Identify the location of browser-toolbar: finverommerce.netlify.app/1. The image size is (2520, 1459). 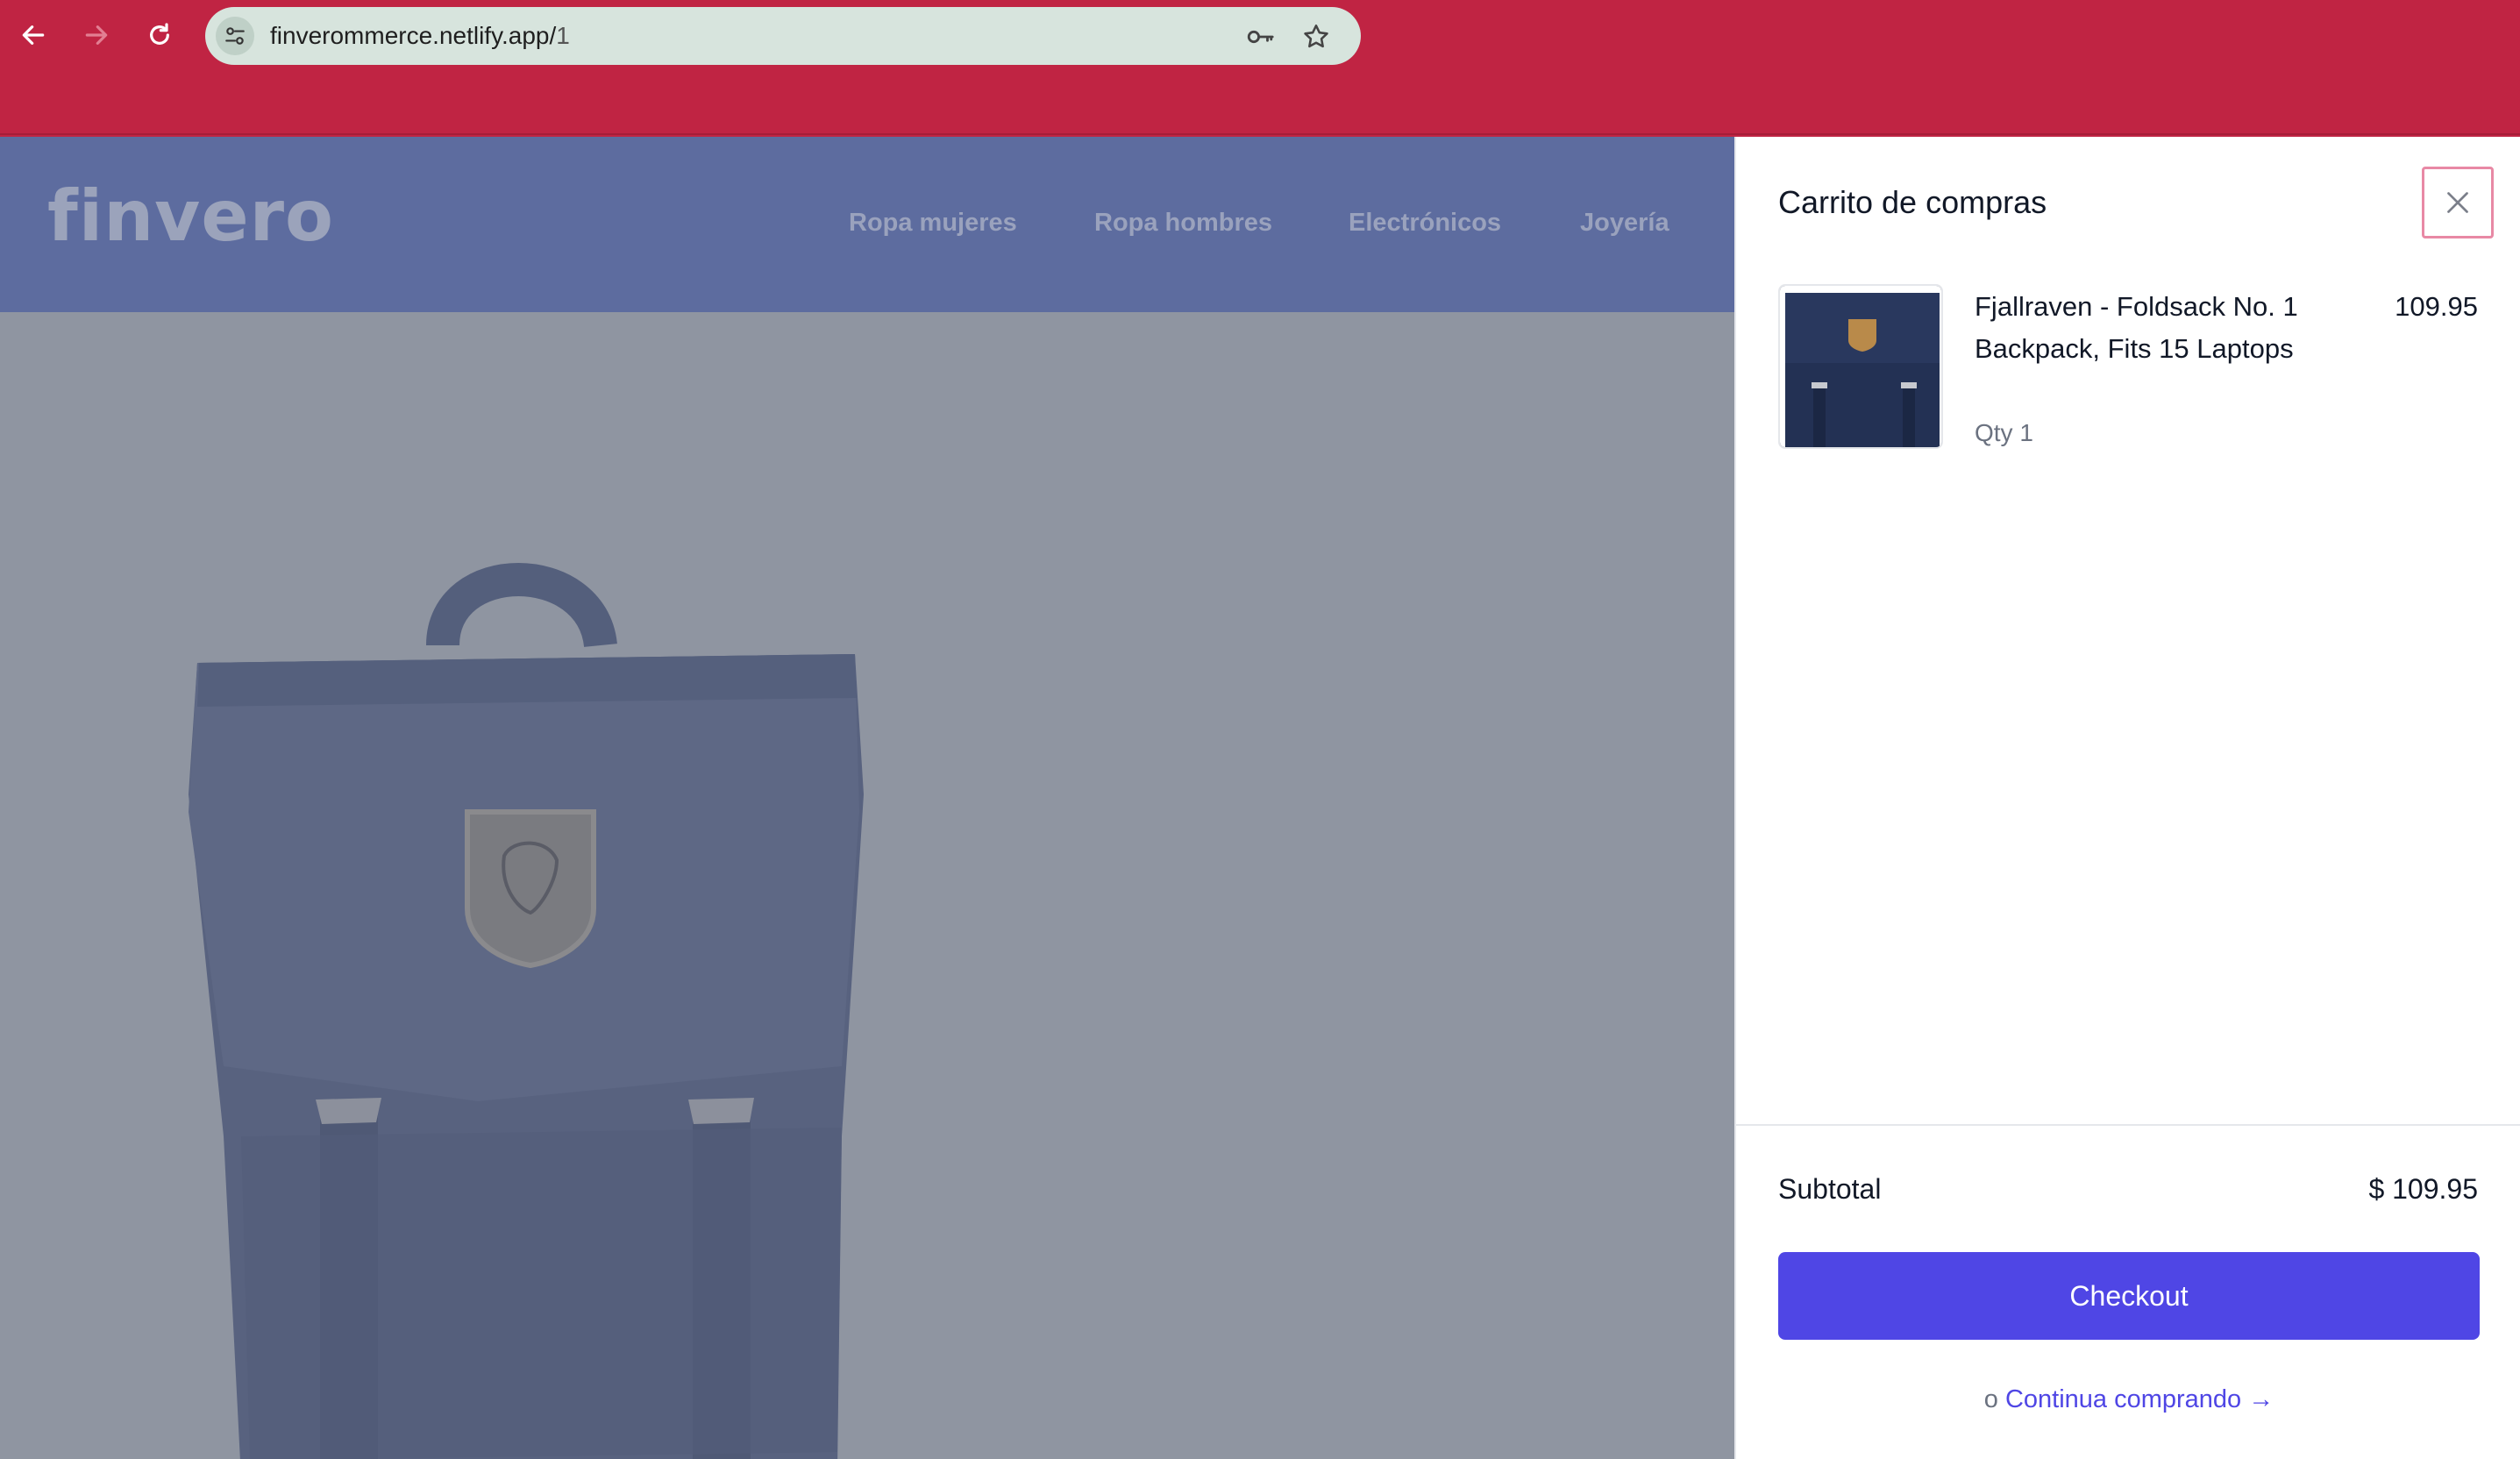
(1260, 67).